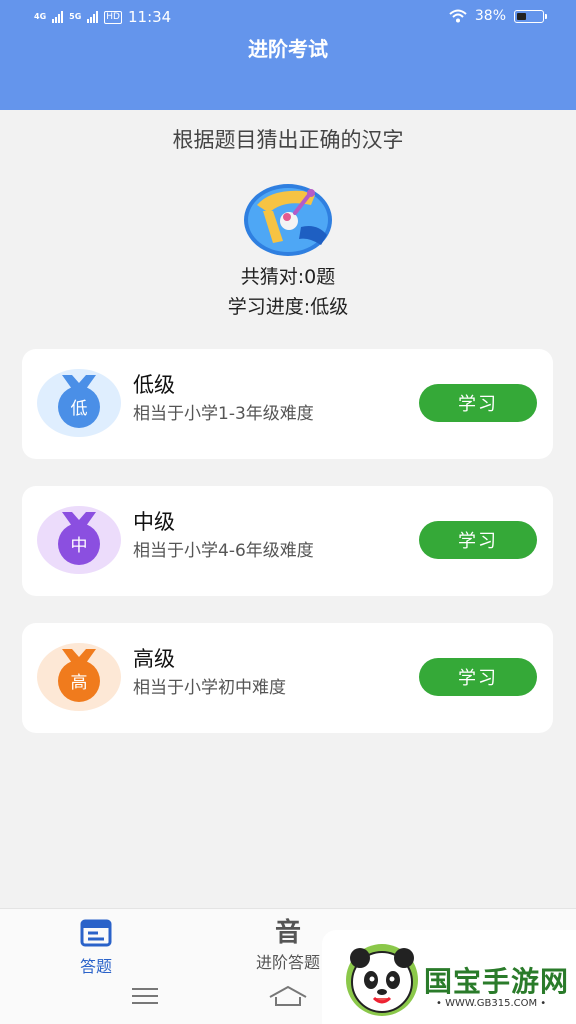 This screenshot has width=576, height=1024. Describe the element at coordinates (288, 220) in the screenshot. I see `quiz-logo-icon` at that location.